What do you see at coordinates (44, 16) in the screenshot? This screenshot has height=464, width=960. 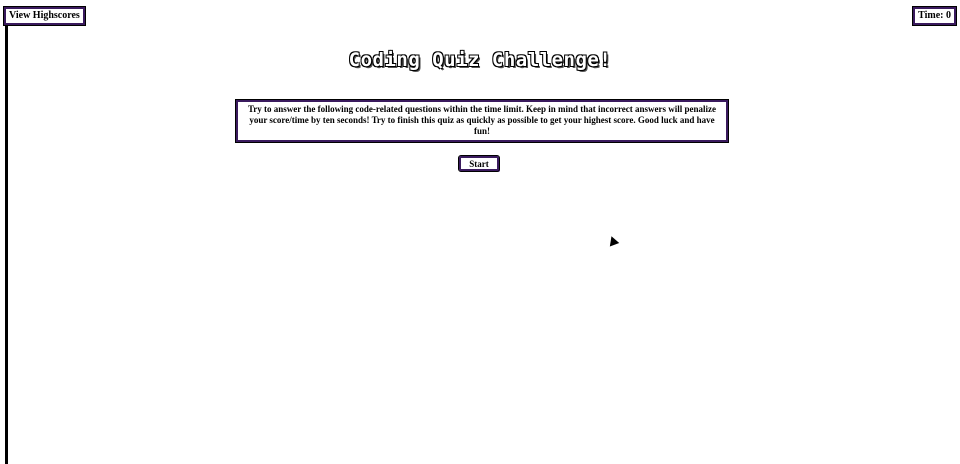 I see `view-highscores-link: View Highscores` at bounding box center [44, 16].